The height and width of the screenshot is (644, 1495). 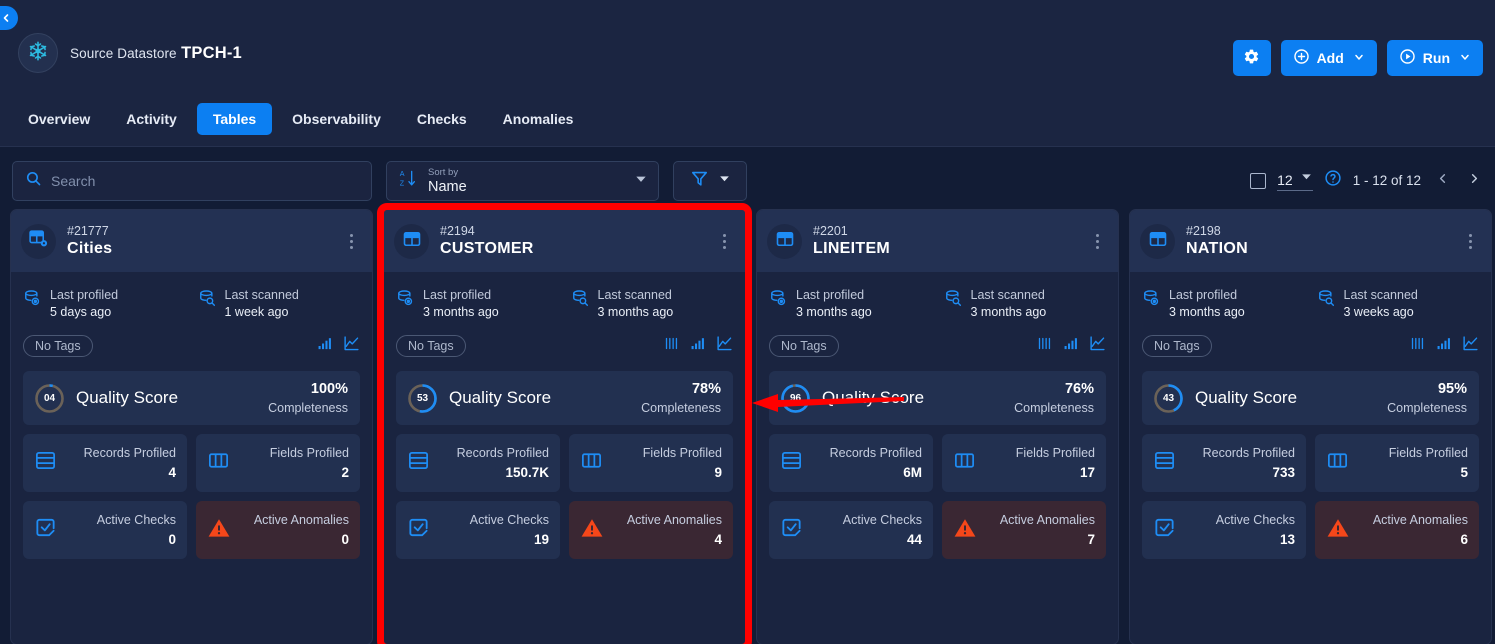 I want to click on completeness-value: 95%, so click(x=1452, y=389).